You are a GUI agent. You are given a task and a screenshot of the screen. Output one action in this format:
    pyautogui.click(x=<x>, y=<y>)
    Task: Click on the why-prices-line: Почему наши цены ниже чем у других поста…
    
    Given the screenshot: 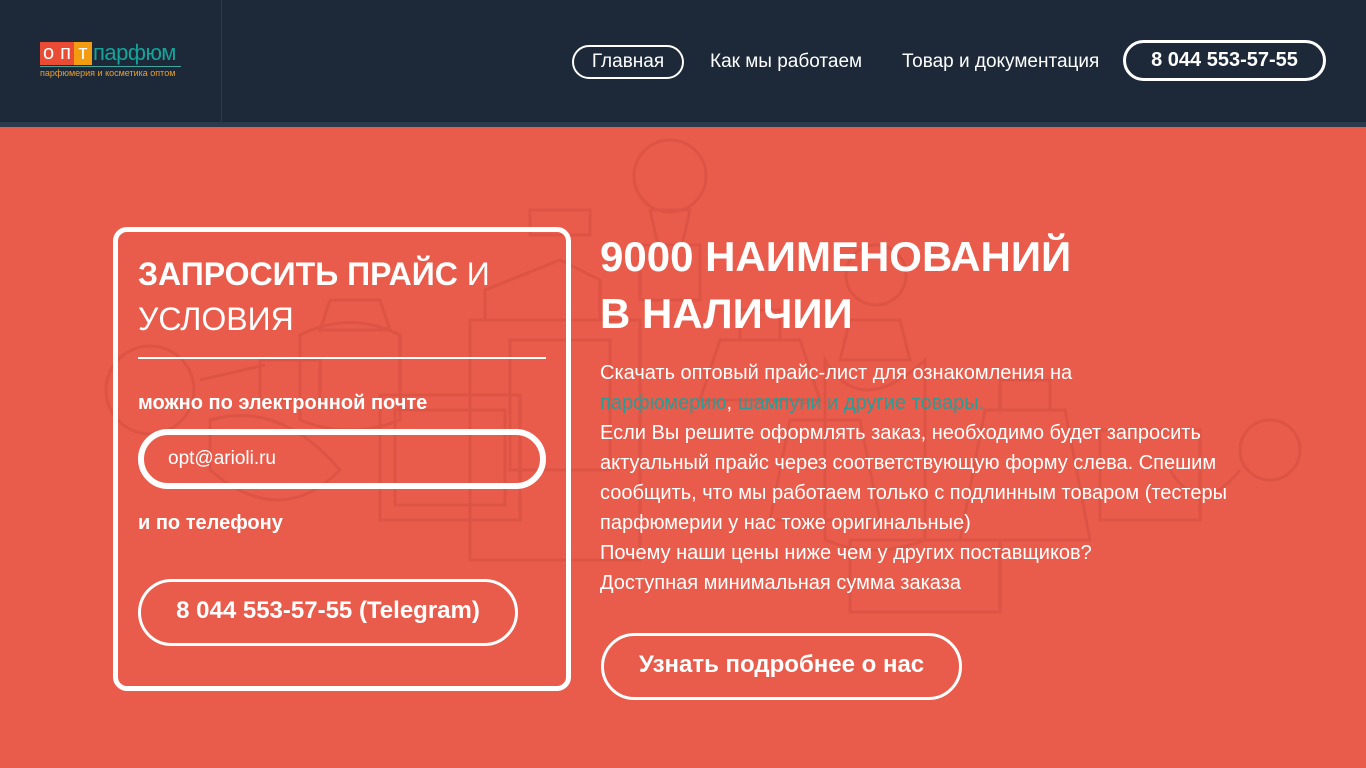 What is the action you would take?
    pyautogui.click(x=846, y=553)
    